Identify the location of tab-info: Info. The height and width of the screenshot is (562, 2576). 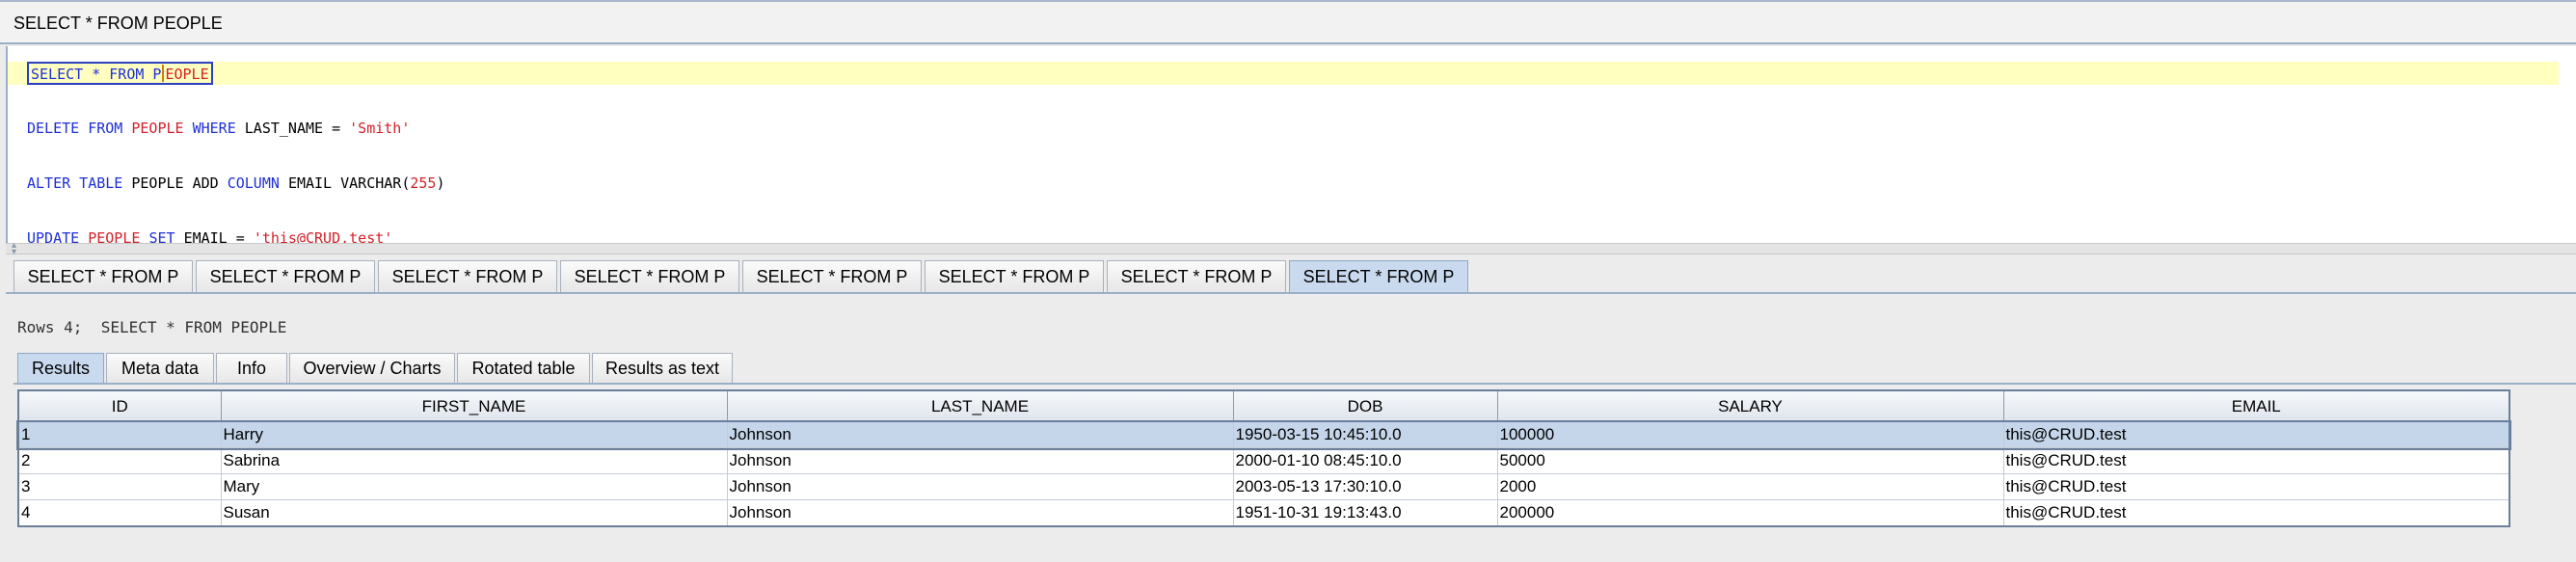
(252, 368).